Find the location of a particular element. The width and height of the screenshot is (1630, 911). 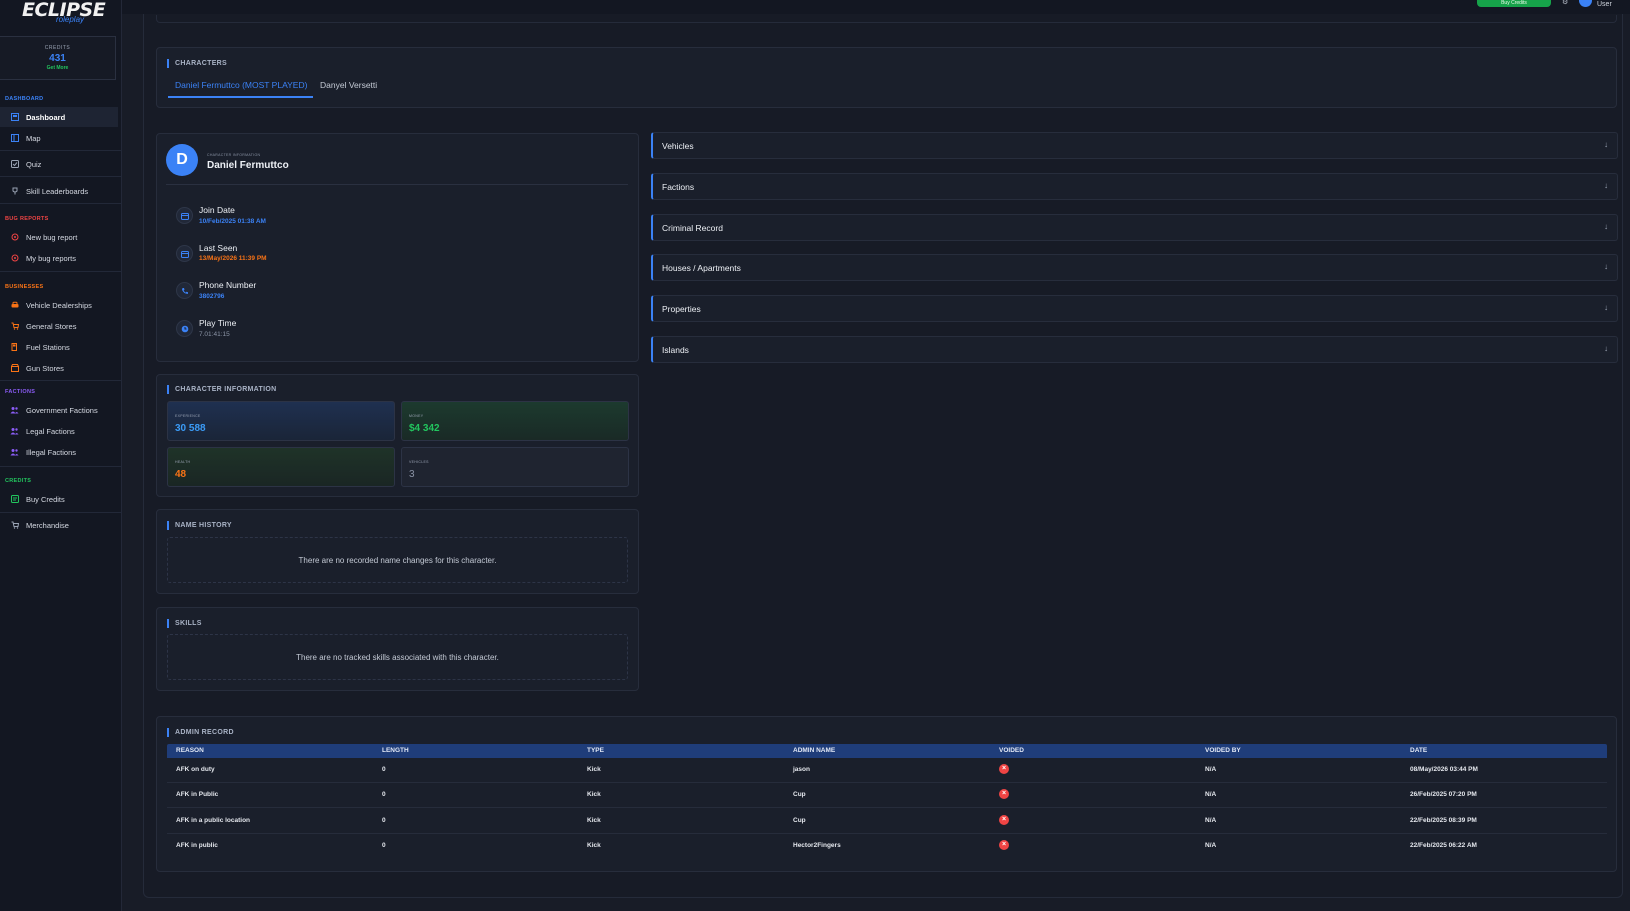

user-menu-label: User is located at coordinates (1604, 4).